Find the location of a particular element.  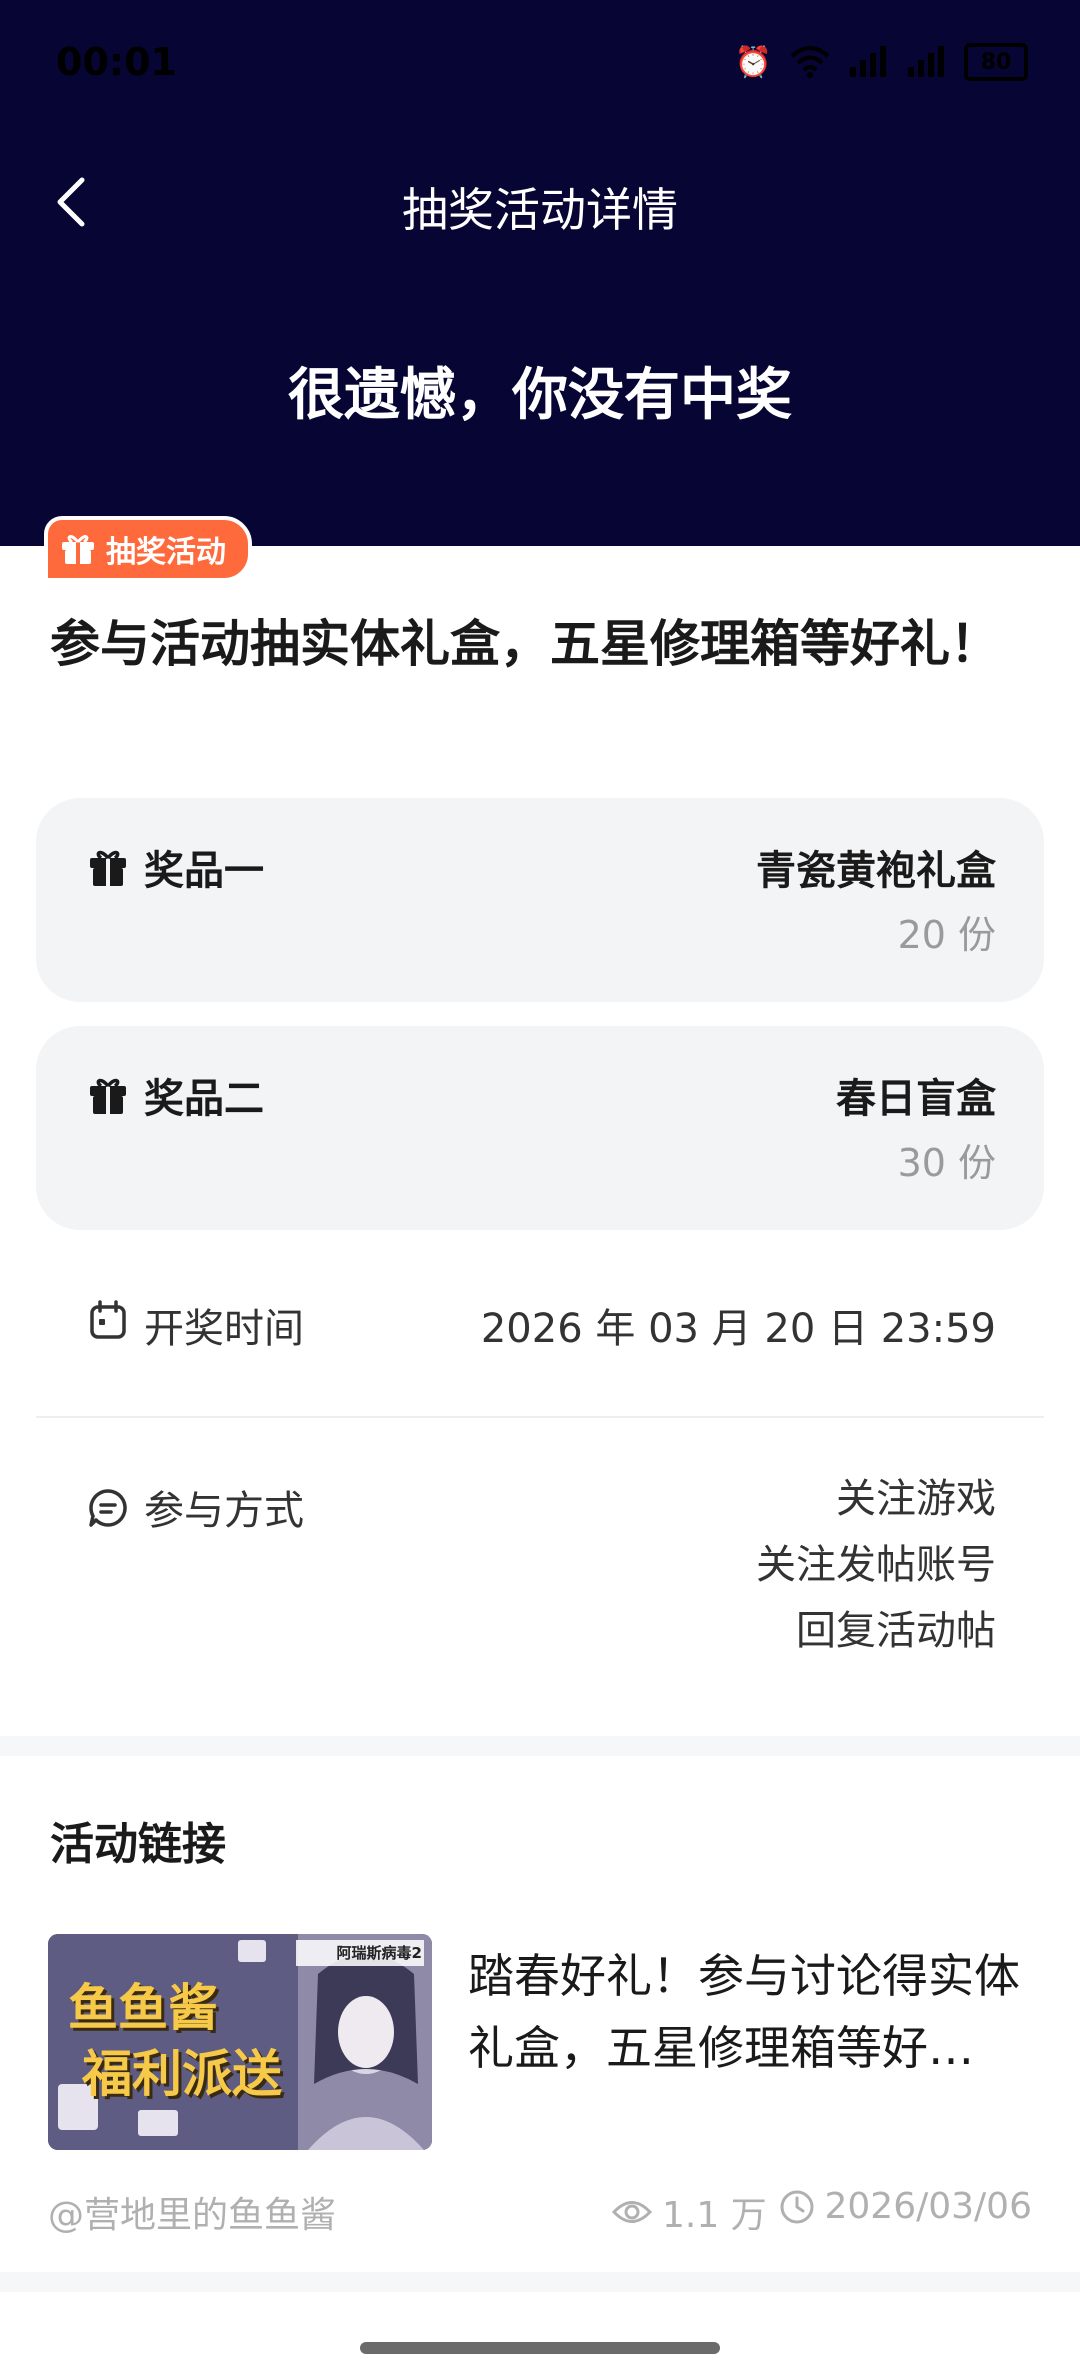

signal-icon is located at coordinates (868, 61).